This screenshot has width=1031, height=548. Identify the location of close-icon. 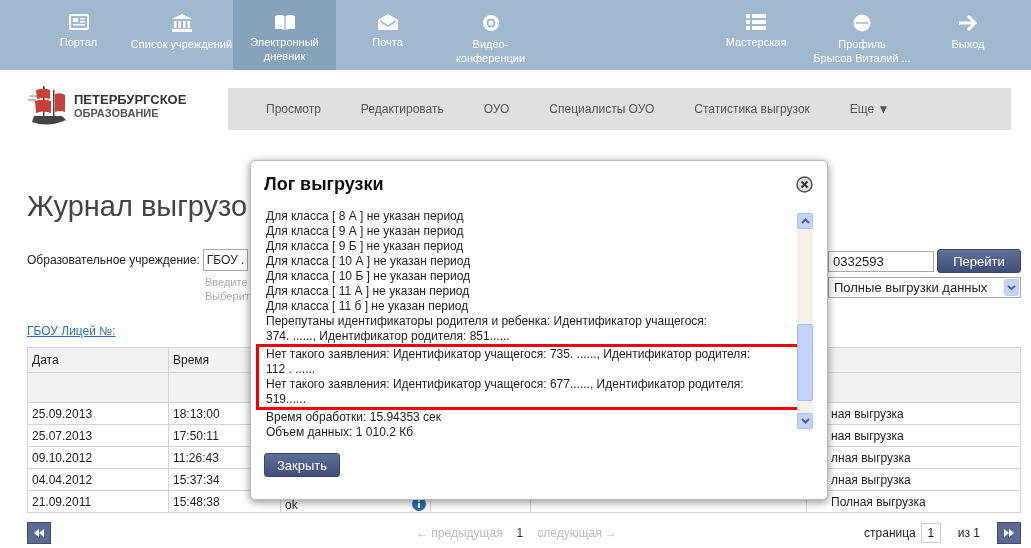
(804, 184).